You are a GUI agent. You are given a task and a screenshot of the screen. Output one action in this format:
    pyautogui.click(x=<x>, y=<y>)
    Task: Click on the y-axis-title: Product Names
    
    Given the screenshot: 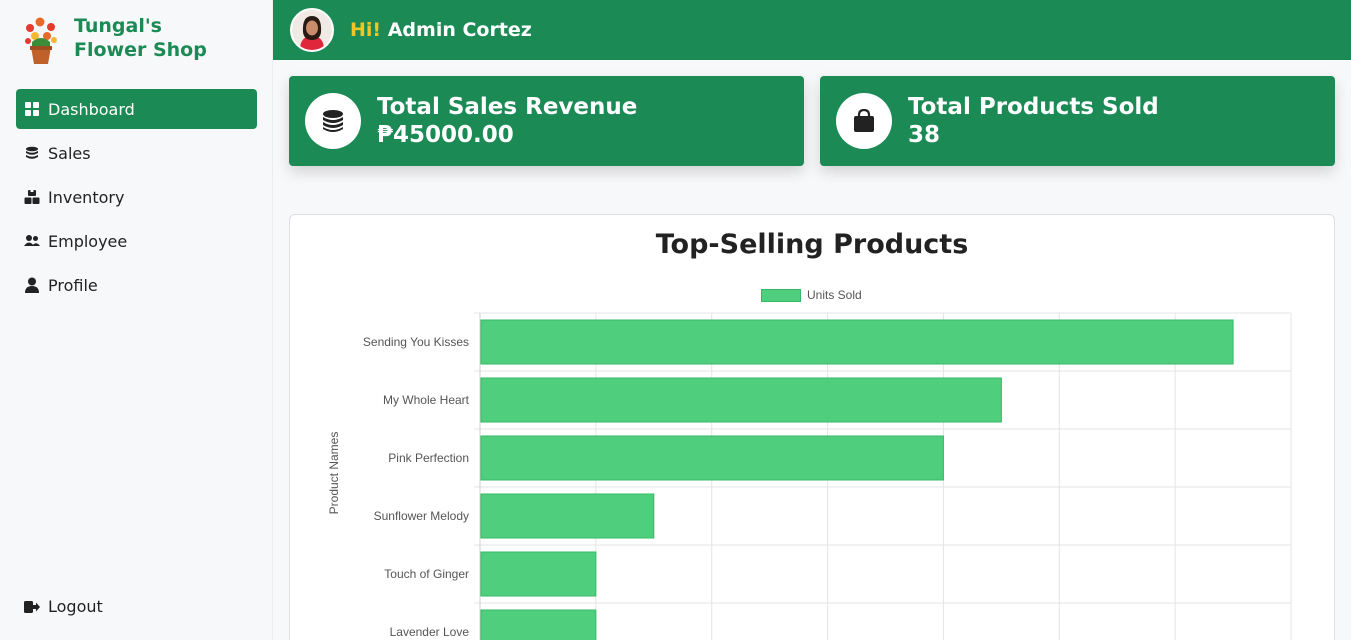 What is the action you would take?
    pyautogui.click(x=334, y=473)
    